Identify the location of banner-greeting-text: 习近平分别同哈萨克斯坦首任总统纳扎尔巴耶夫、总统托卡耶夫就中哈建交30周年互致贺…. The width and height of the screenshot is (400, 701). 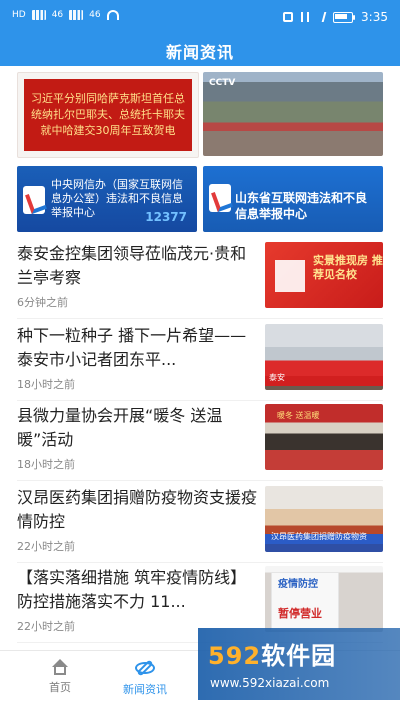
(108, 114).